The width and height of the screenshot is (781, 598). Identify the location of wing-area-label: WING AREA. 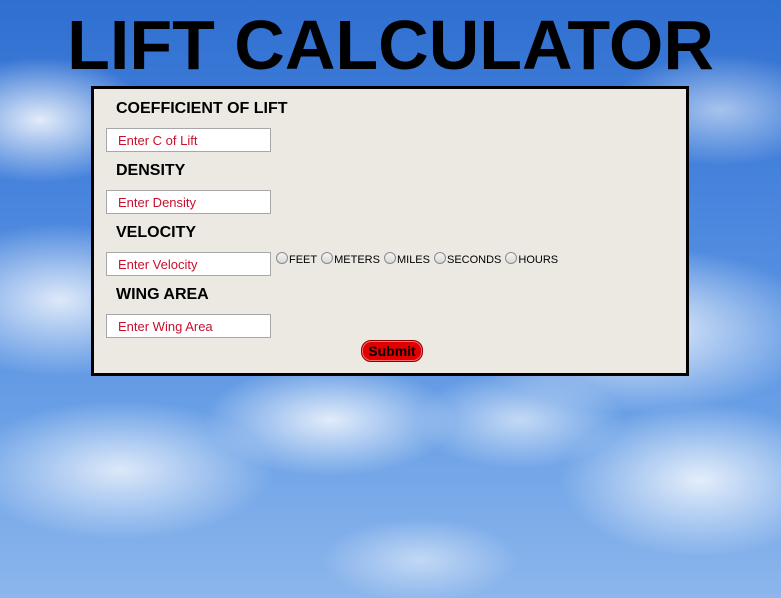
(162, 294).